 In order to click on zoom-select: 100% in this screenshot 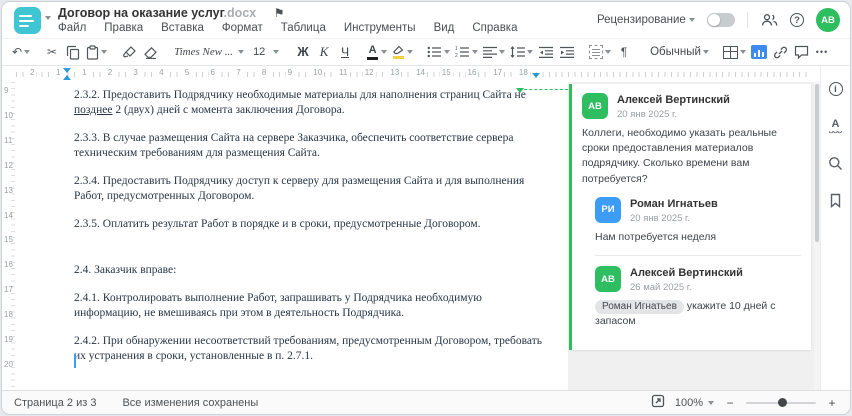, I will do `click(694, 403)`.